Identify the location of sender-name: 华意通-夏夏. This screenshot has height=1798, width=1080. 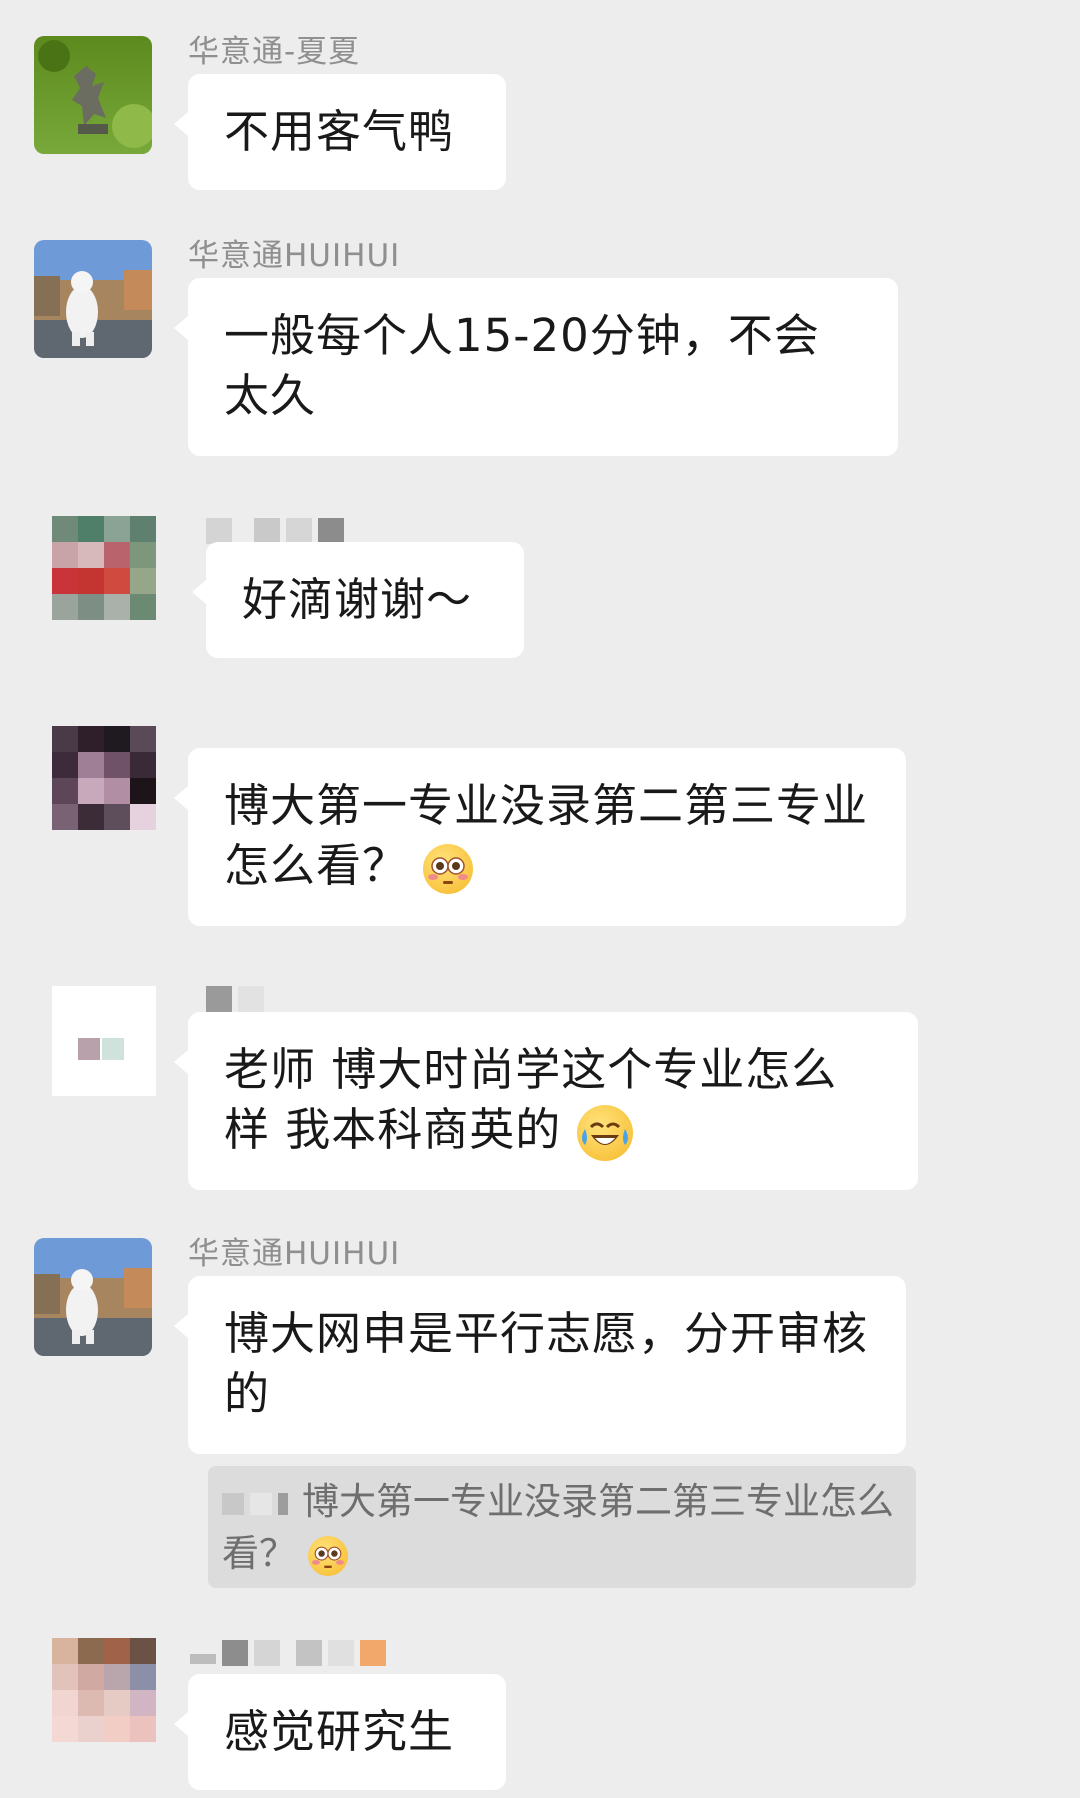
(274, 52).